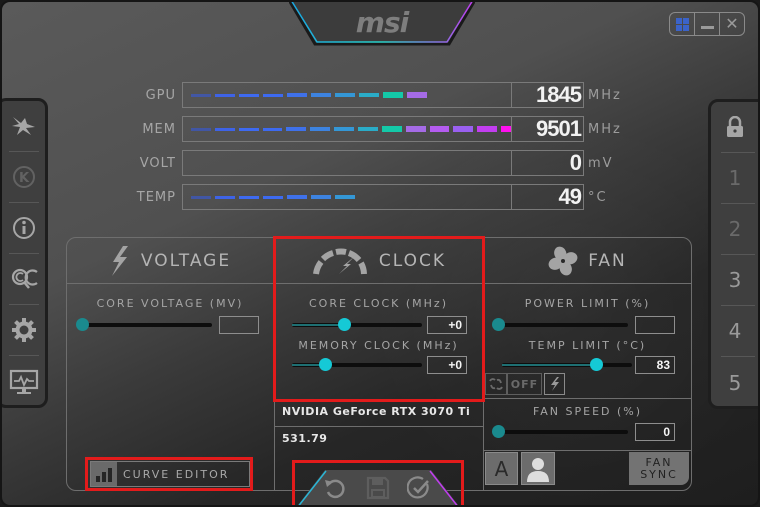 The height and width of the screenshot is (507, 760). I want to click on temperature-value: 49, so click(548, 197).